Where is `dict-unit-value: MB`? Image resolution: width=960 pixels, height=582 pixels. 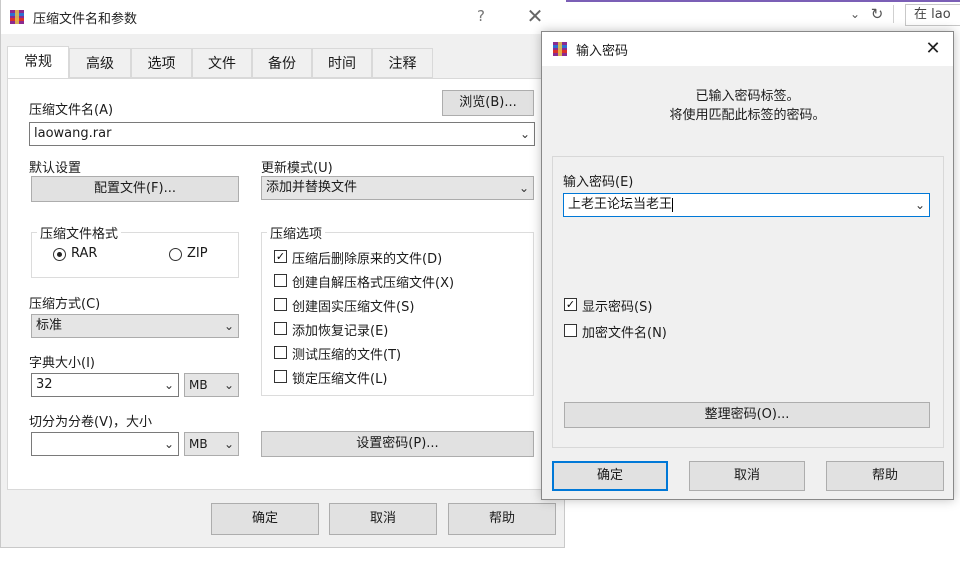
dict-unit-value: MB is located at coordinates (198, 385).